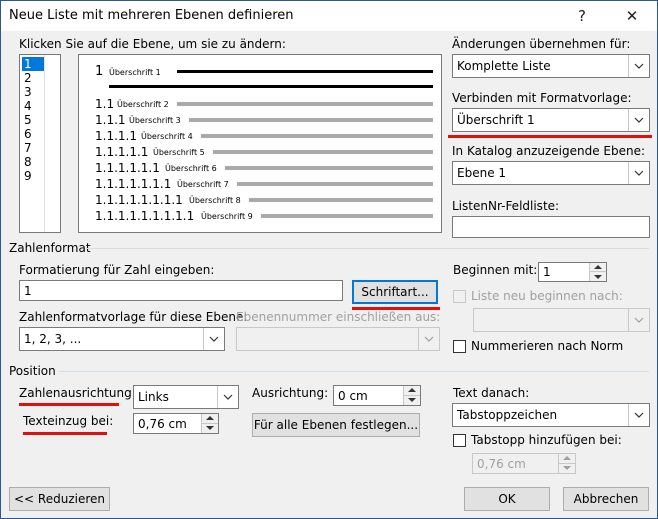  Describe the element at coordinates (33, 176) in the screenshot. I see `level-item: 9` at that location.